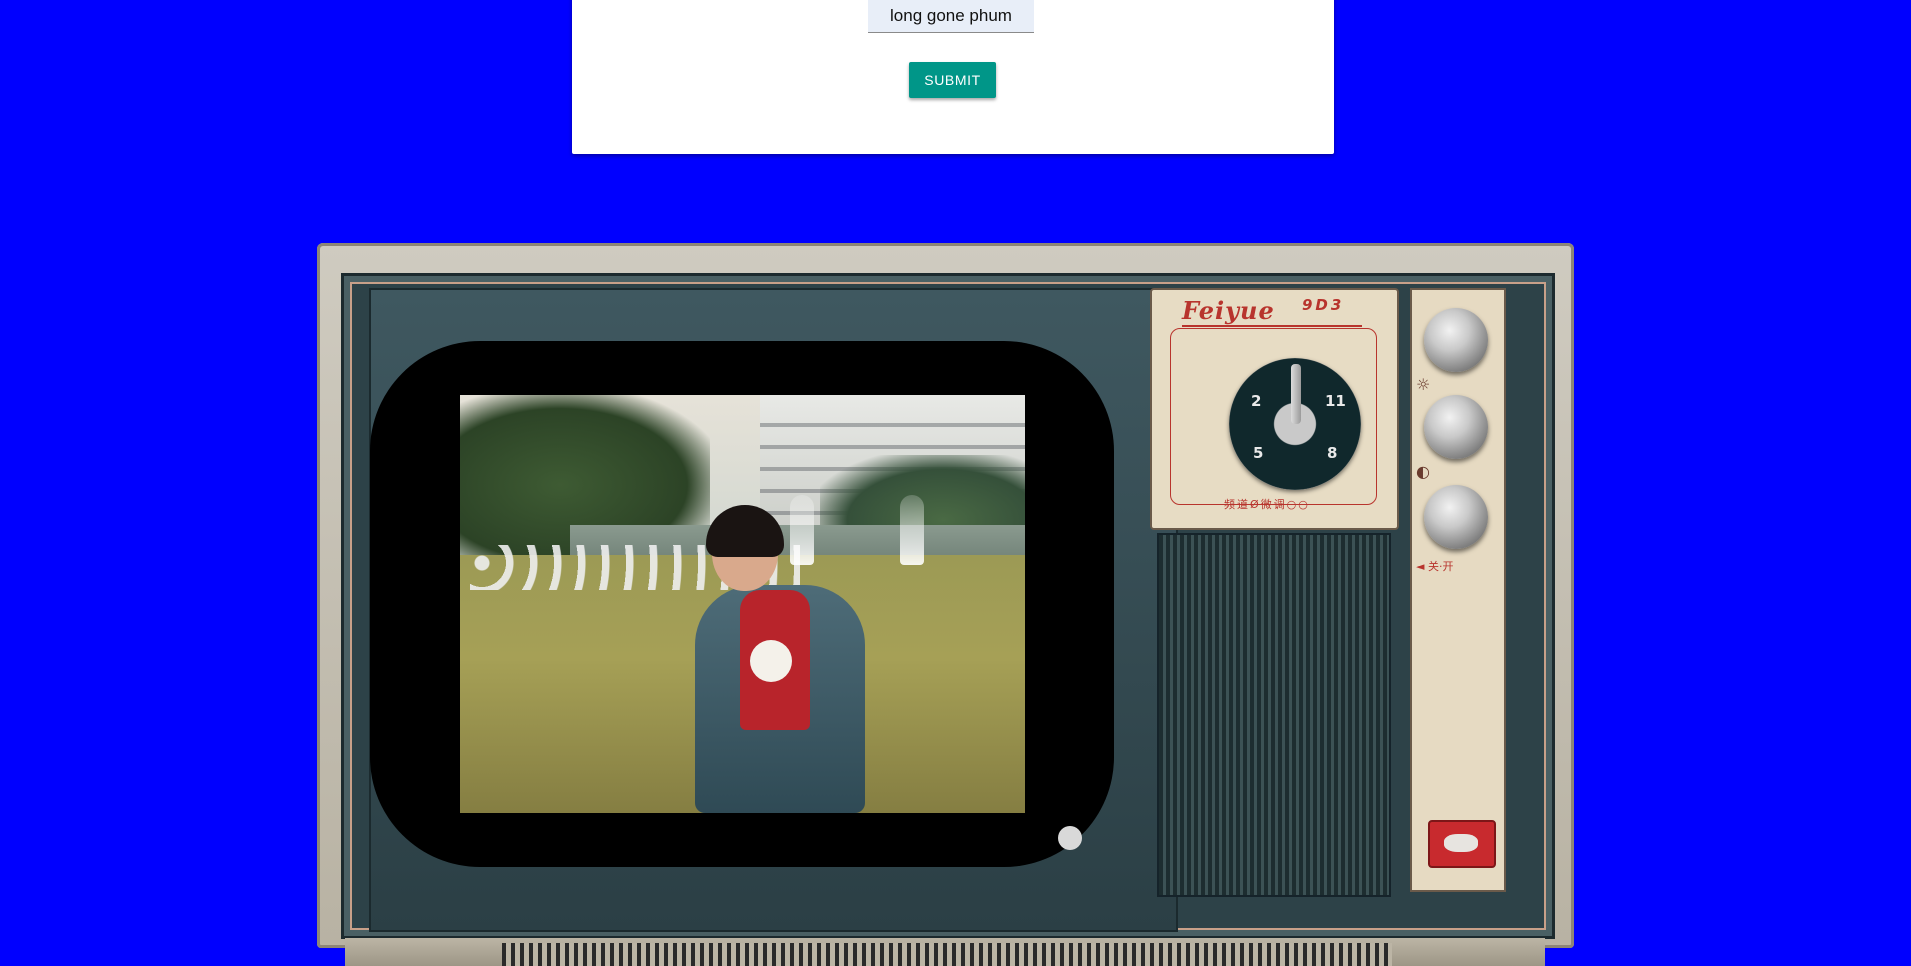 The width and height of the screenshot is (1911, 966). What do you see at coordinates (1462, 844) in the screenshot?
I see `power-button` at bounding box center [1462, 844].